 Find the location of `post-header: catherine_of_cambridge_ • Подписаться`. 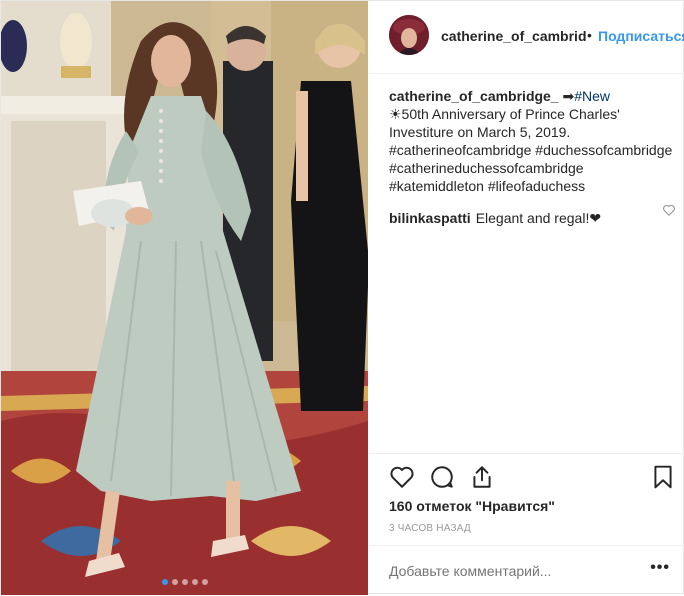

post-header: catherine_of_cambridge_ • Подписаться is located at coordinates (526, 37).